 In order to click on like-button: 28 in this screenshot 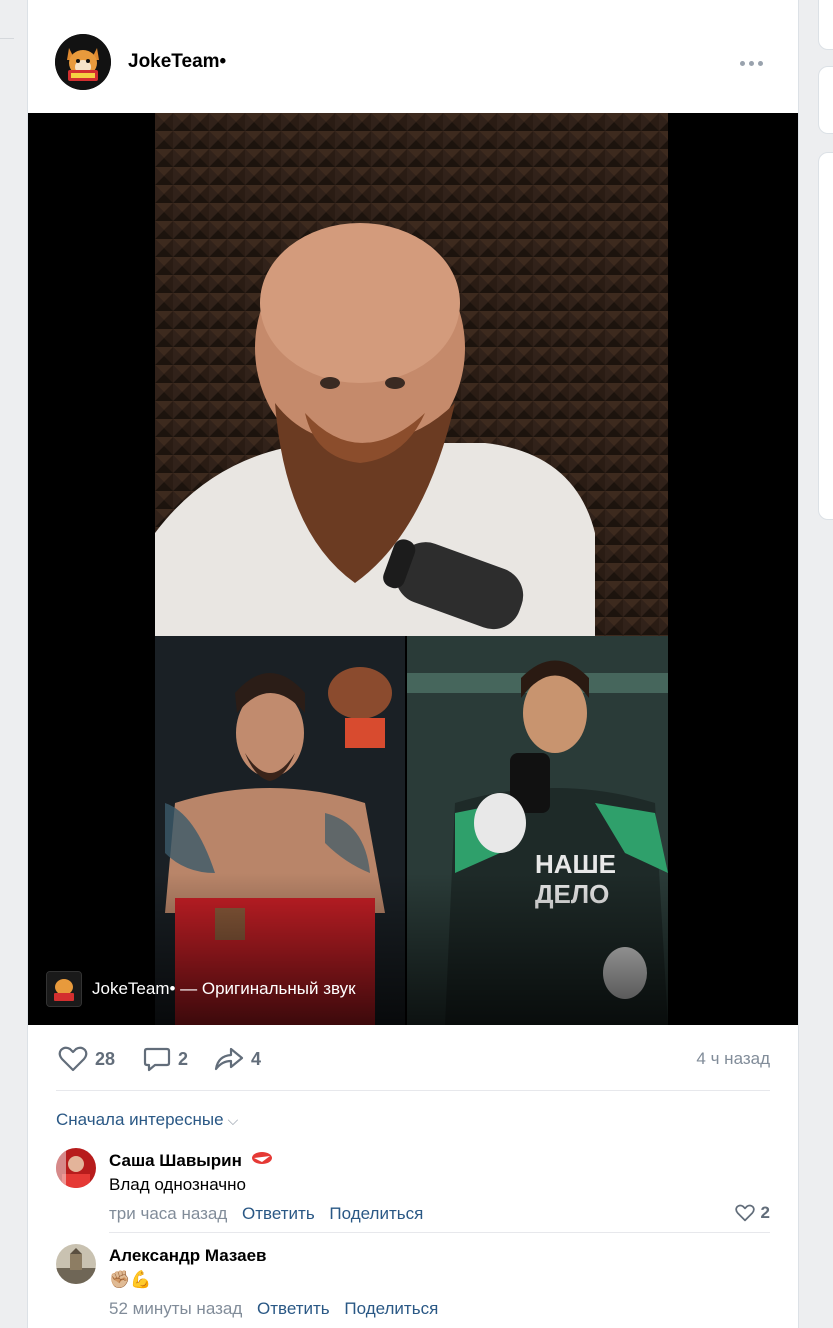, I will do `click(86, 1059)`.